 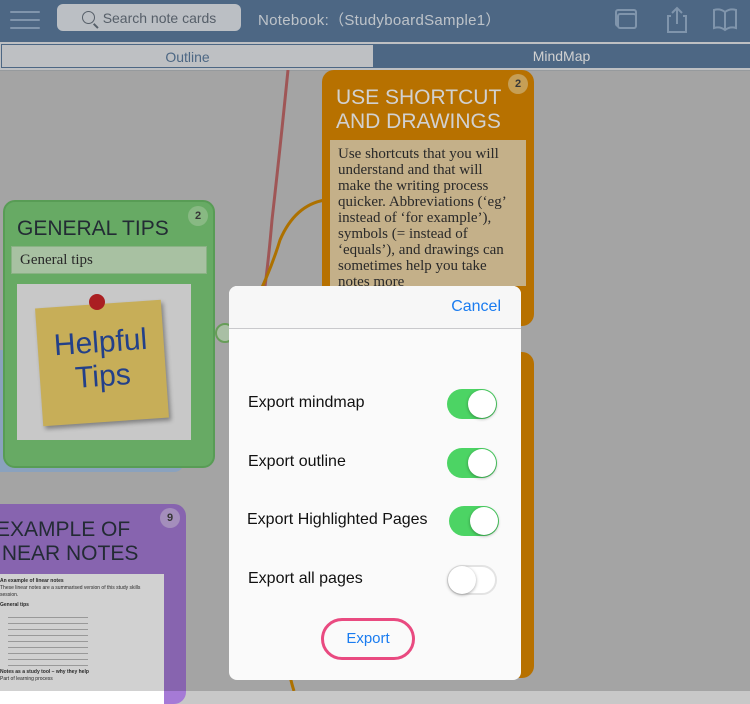 What do you see at coordinates (472, 404) in the screenshot?
I see `export-mindmap-switch` at bounding box center [472, 404].